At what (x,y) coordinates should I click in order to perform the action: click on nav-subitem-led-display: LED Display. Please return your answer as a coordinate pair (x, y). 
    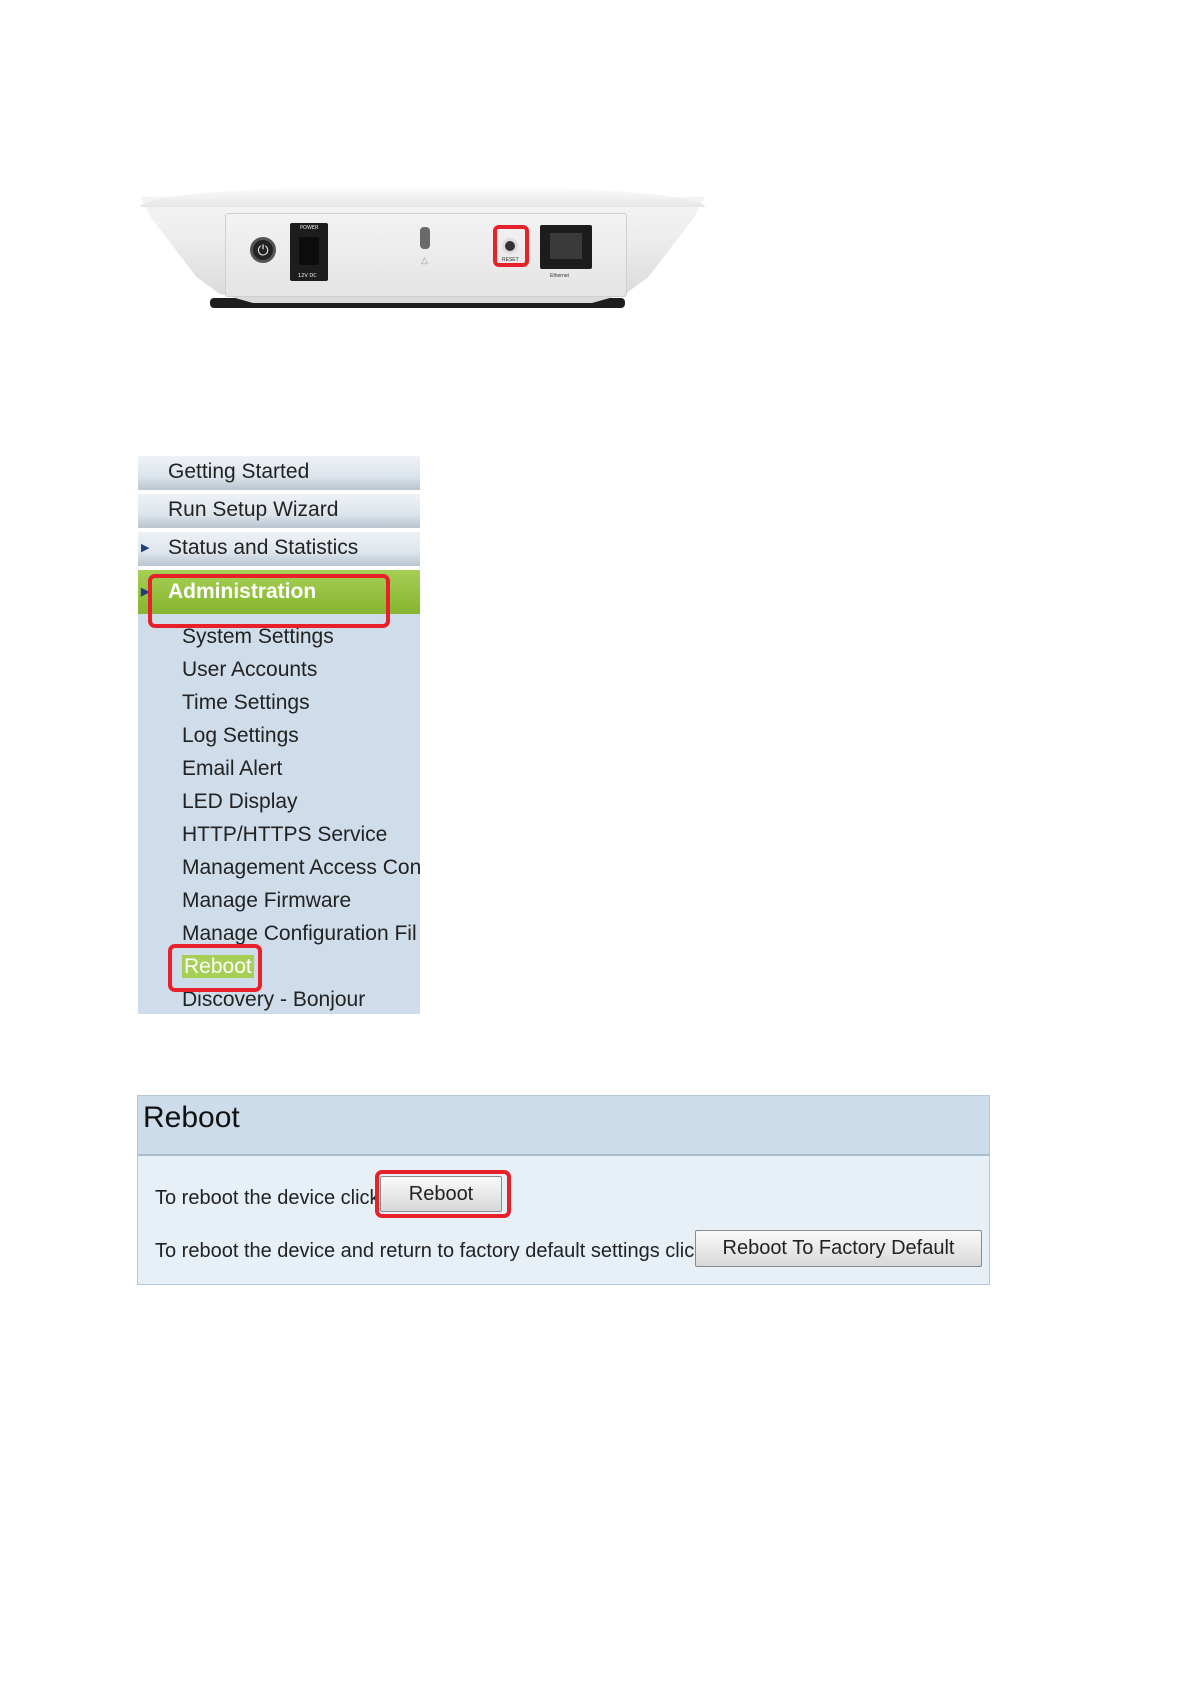
    Looking at the image, I should click on (279, 801).